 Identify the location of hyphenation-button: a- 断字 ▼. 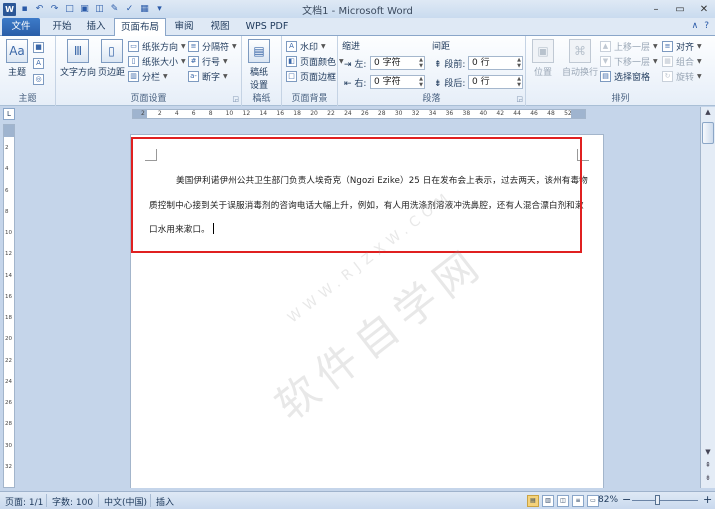
(208, 76).